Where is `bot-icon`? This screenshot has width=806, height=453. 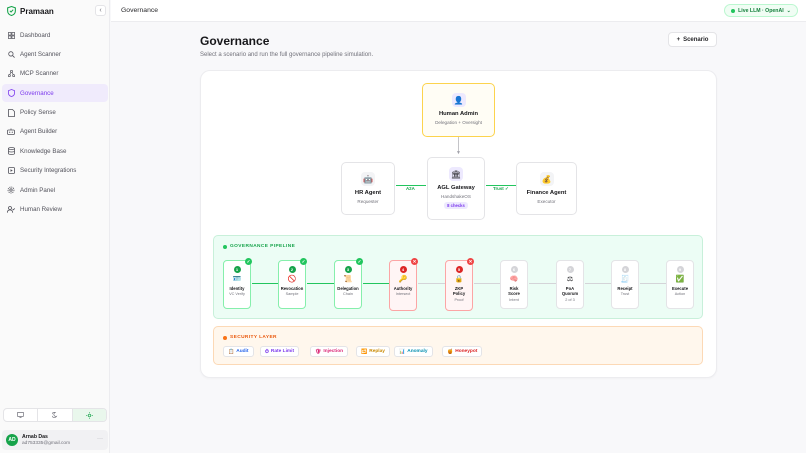 bot-icon is located at coordinates (11, 132).